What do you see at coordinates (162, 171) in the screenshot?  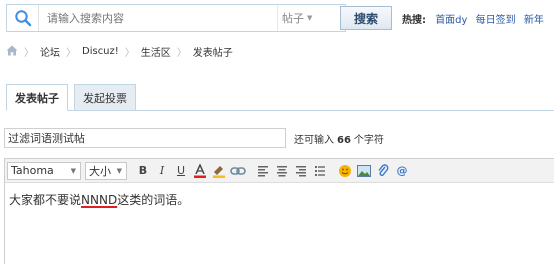 I see `italic-button: I` at bounding box center [162, 171].